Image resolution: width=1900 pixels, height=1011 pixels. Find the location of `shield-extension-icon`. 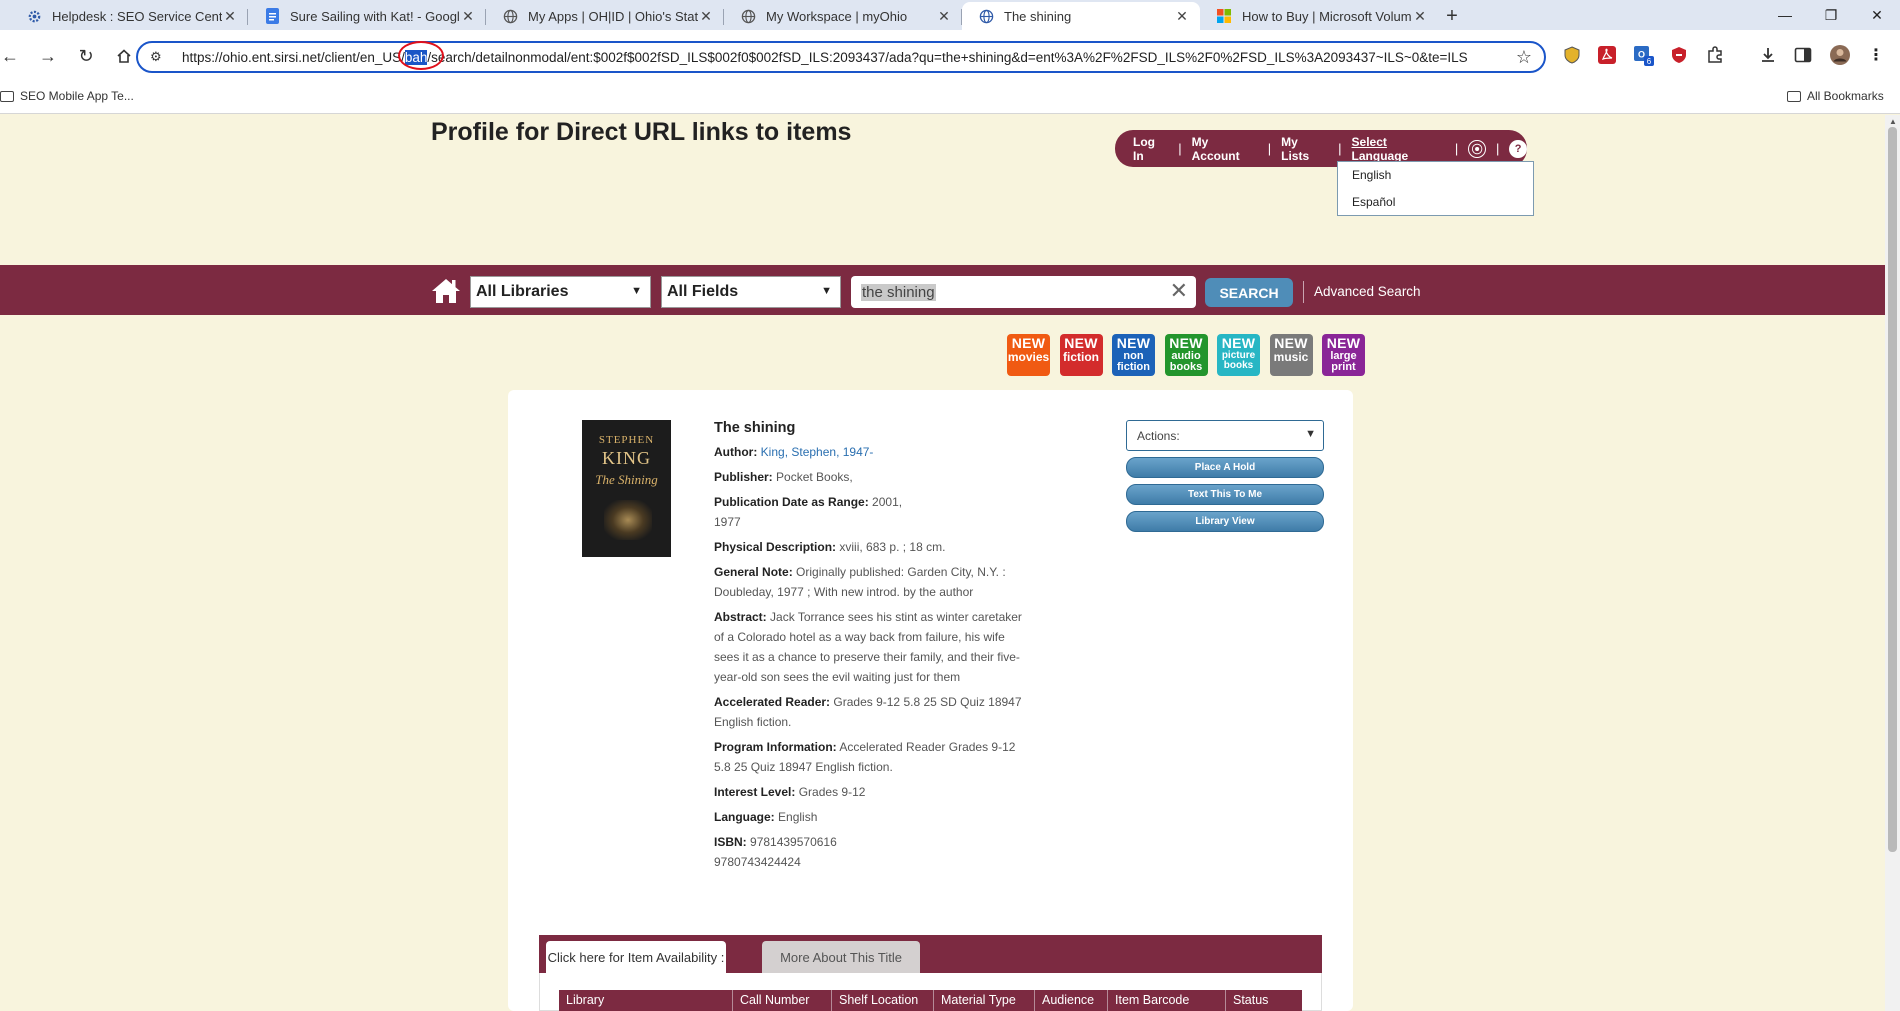

shield-extension-icon is located at coordinates (1572, 55).